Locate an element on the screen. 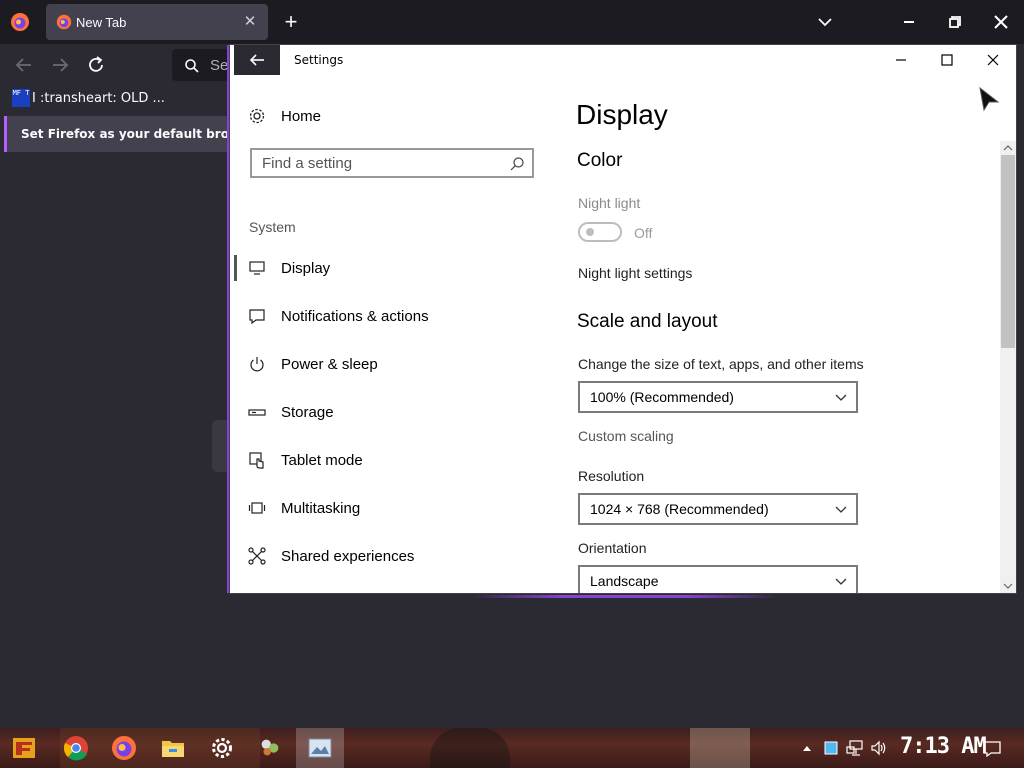 The height and width of the screenshot is (768, 1024). nav-item-storage: Storage is located at coordinates (383, 414).